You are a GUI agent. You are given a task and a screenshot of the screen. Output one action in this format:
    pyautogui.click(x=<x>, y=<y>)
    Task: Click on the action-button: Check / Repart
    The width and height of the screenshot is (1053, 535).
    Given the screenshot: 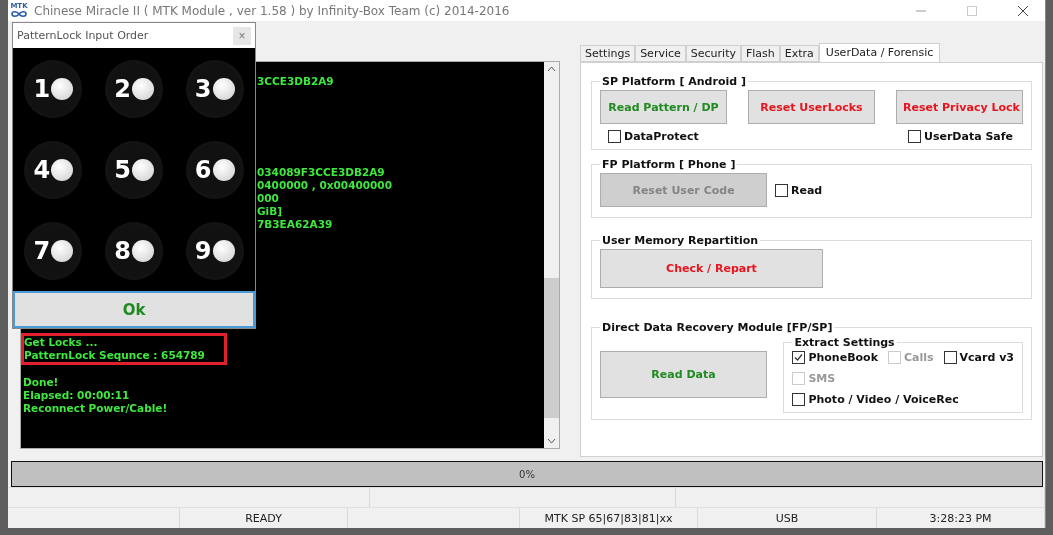 What is the action you would take?
    pyautogui.click(x=711, y=269)
    